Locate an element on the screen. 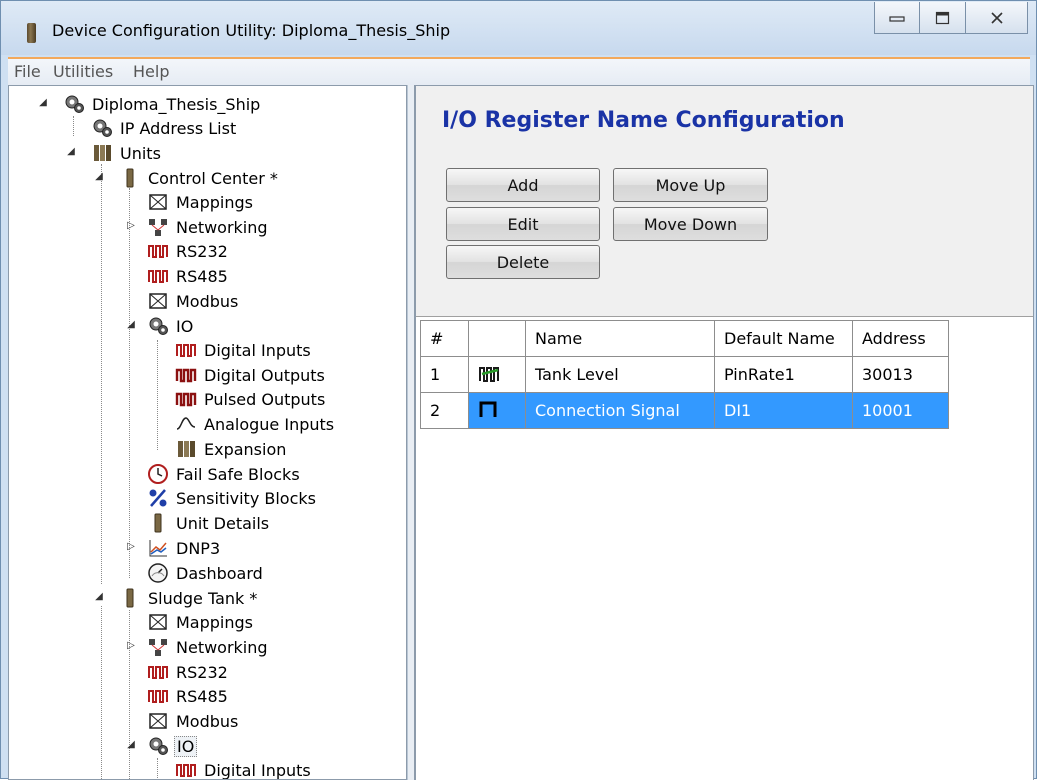  move-down-button: Move Down is located at coordinates (690, 224).